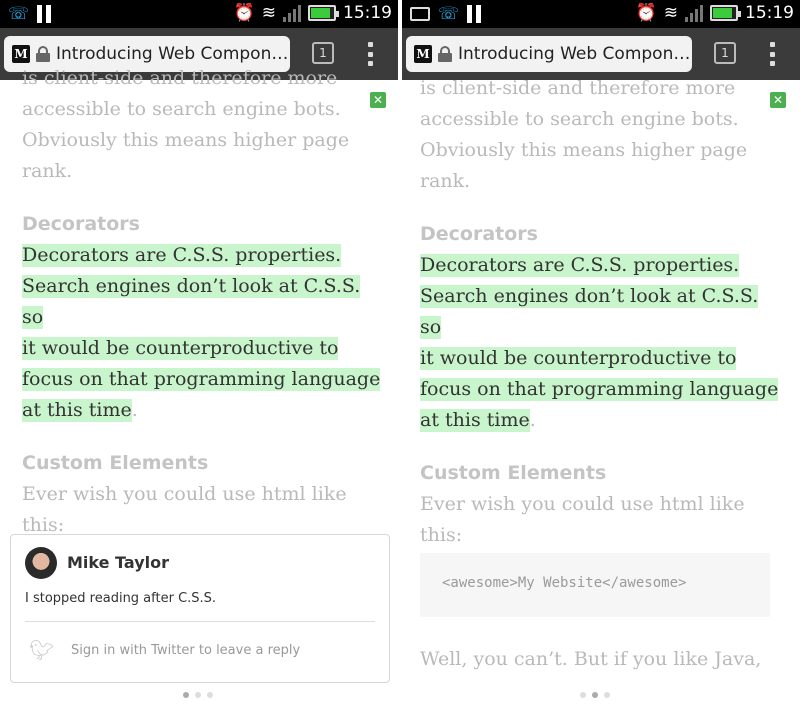  What do you see at coordinates (591, 659) in the screenshot?
I see `after-code-paragraph: Well, you can’t. But if you like Java,` at bounding box center [591, 659].